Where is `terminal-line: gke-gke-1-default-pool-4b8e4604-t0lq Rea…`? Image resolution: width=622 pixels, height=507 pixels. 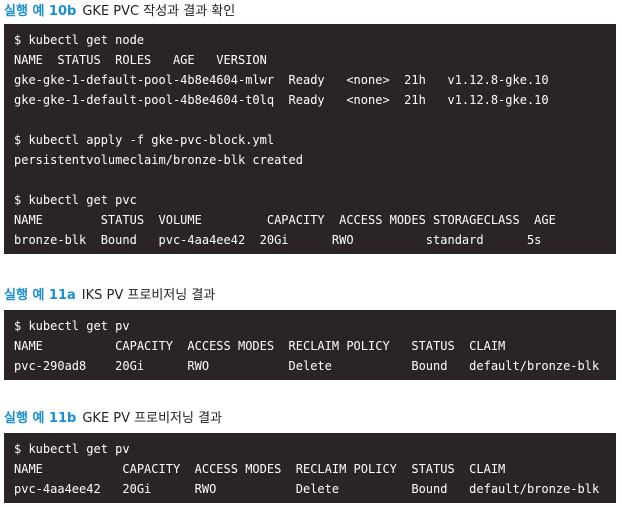
terminal-line: gke-gke-1-default-pool-4b8e4604-t0lq Rea… is located at coordinates (281, 100).